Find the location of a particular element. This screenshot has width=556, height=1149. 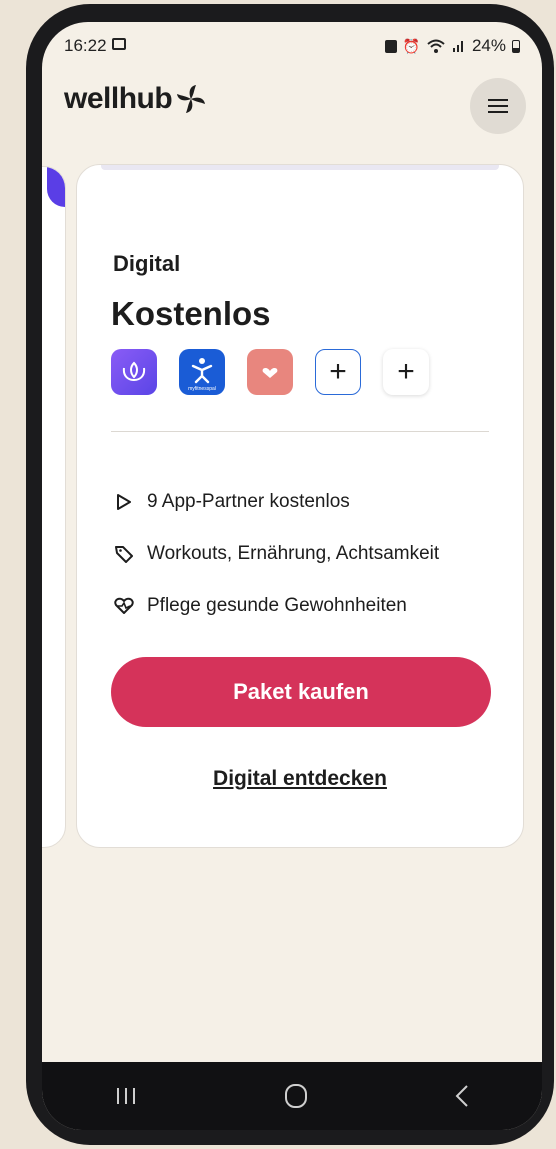

status-bar: 16:22 ⏰ 24% is located at coordinates (292, 45).